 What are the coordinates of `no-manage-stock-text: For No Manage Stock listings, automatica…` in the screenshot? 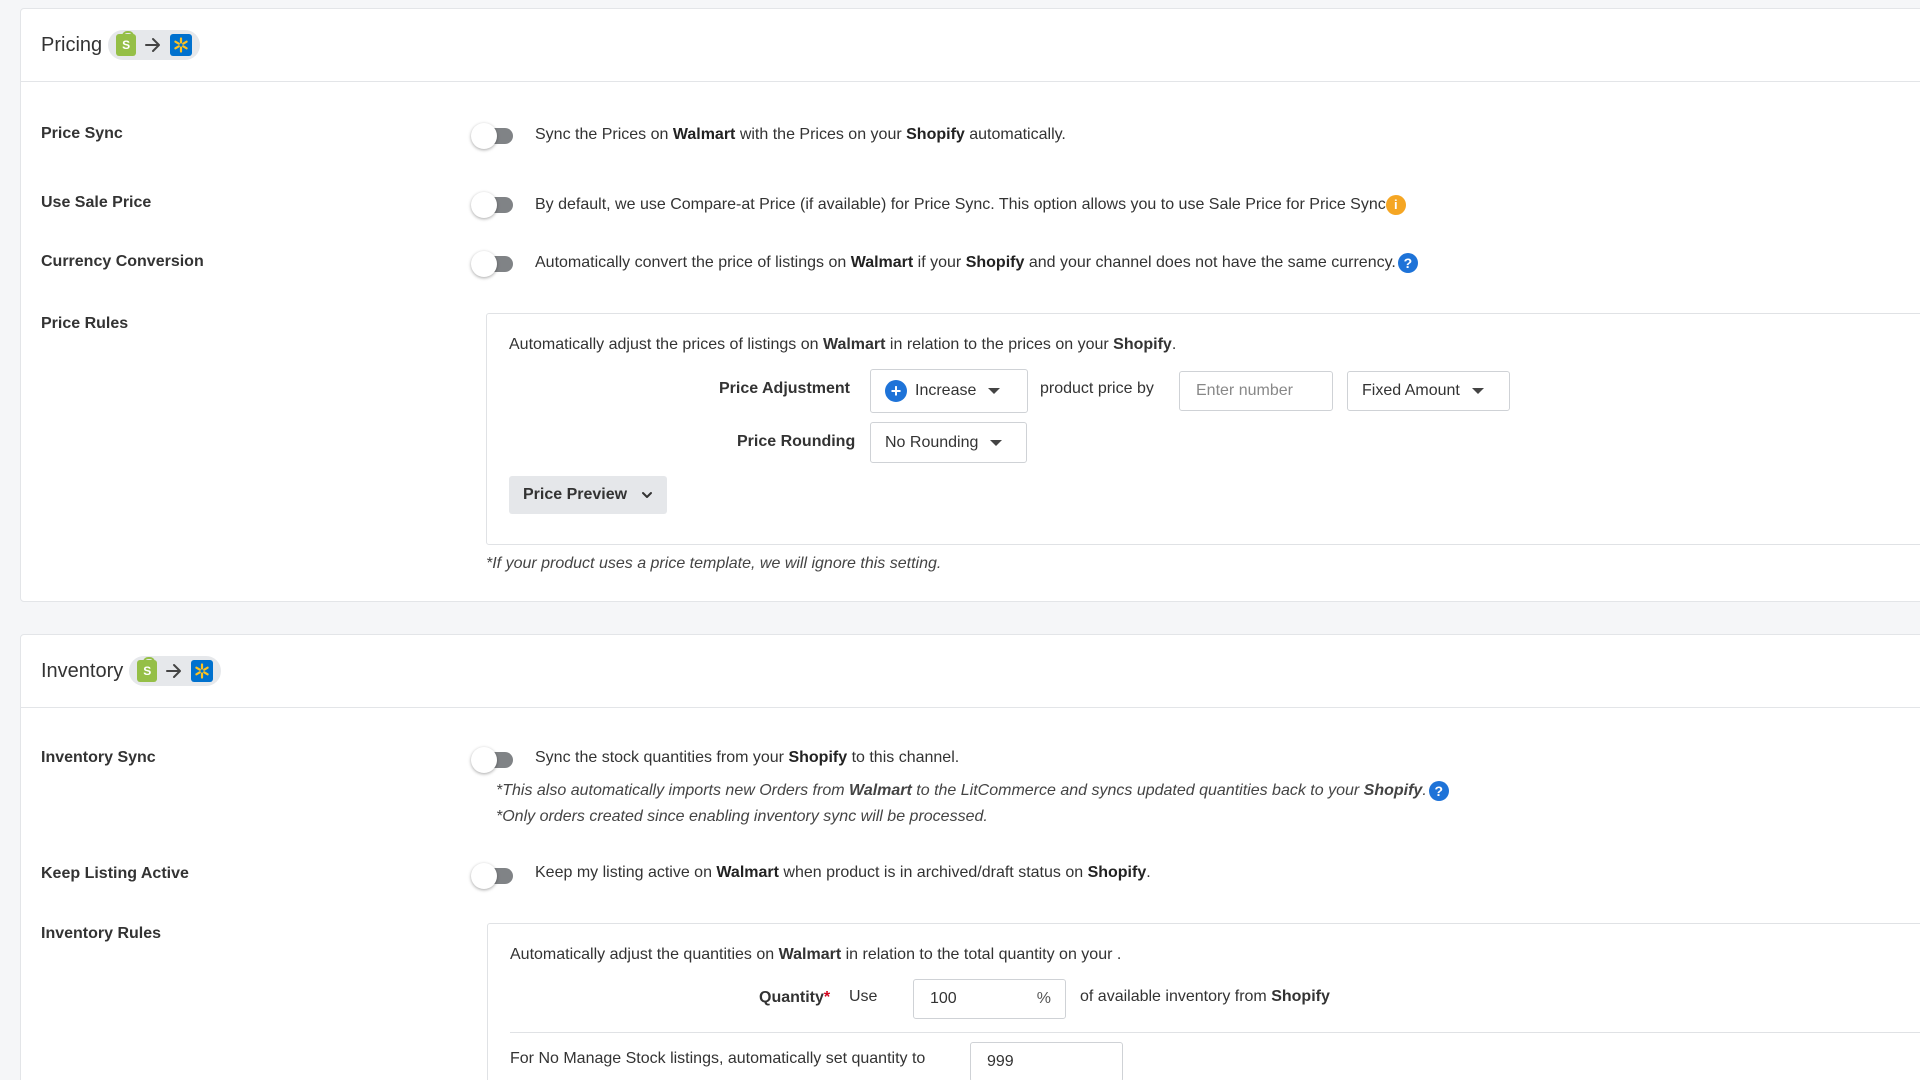 It's located at (718, 1058).